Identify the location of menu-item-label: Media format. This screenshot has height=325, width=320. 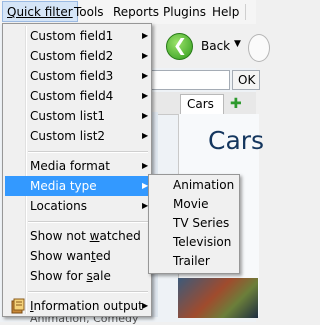
(70, 166).